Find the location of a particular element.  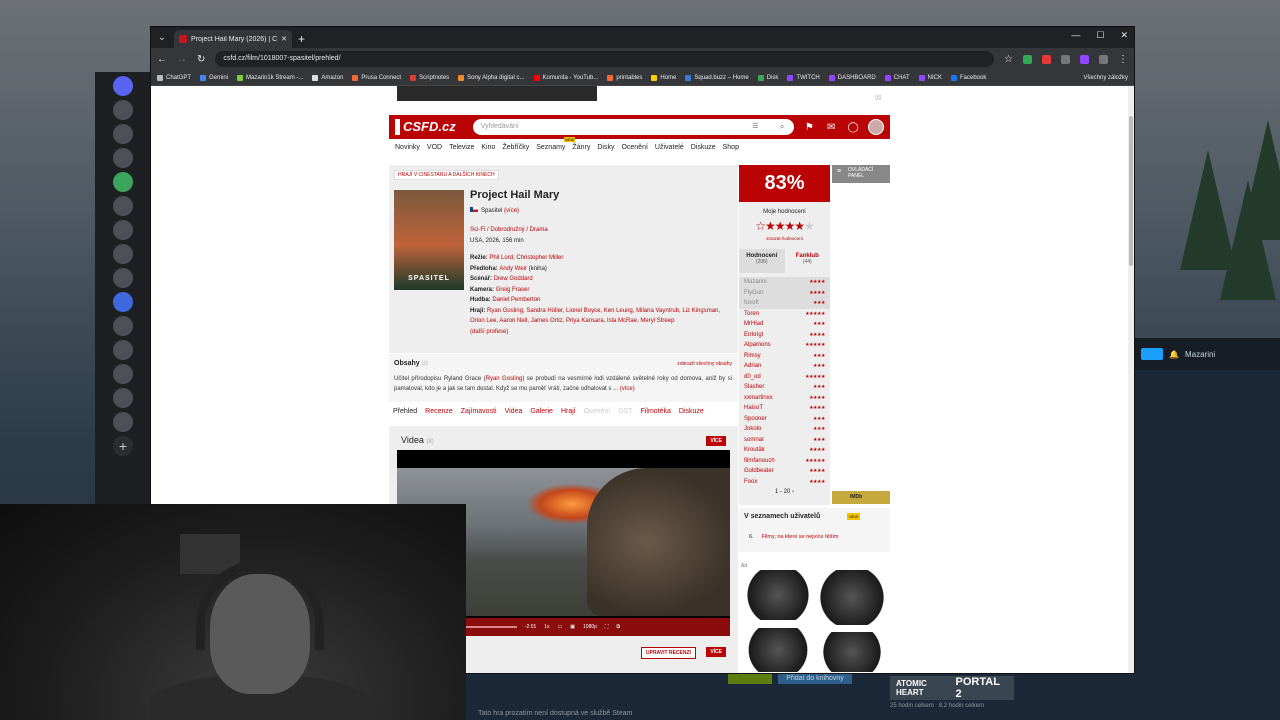

videos-more-button: VÍCE is located at coordinates (716, 441).